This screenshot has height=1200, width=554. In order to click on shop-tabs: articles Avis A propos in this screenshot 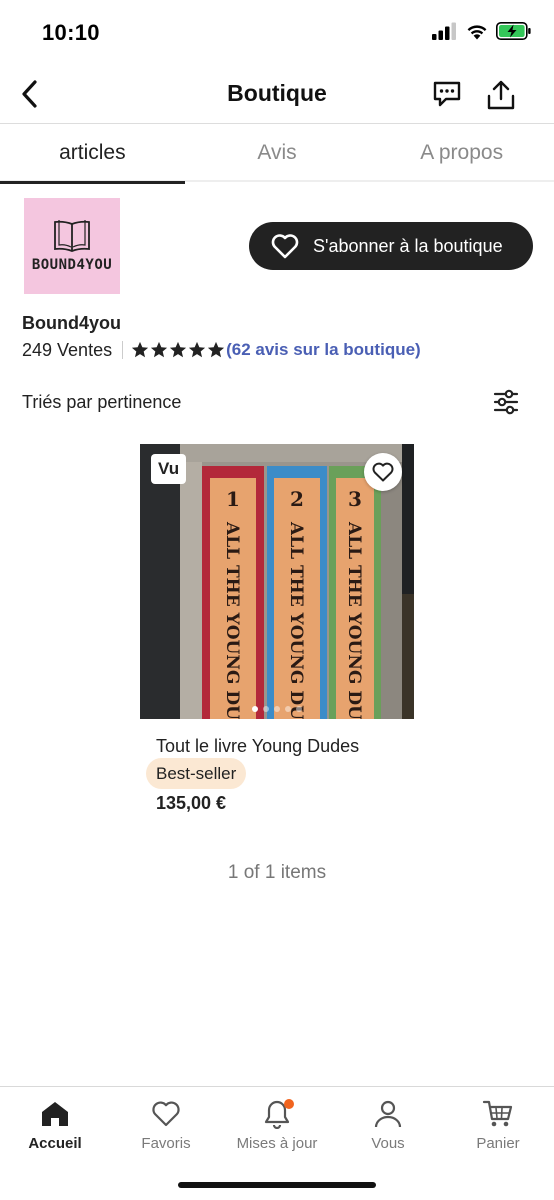, I will do `click(277, 154)`.